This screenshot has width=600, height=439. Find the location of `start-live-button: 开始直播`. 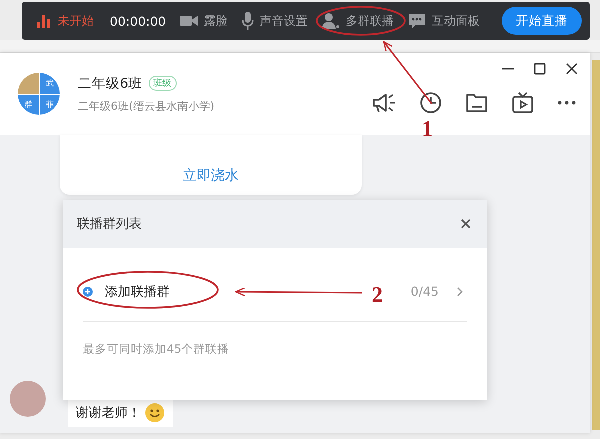

start-live-button: 开始直播 is located at coordinates (542, 21).